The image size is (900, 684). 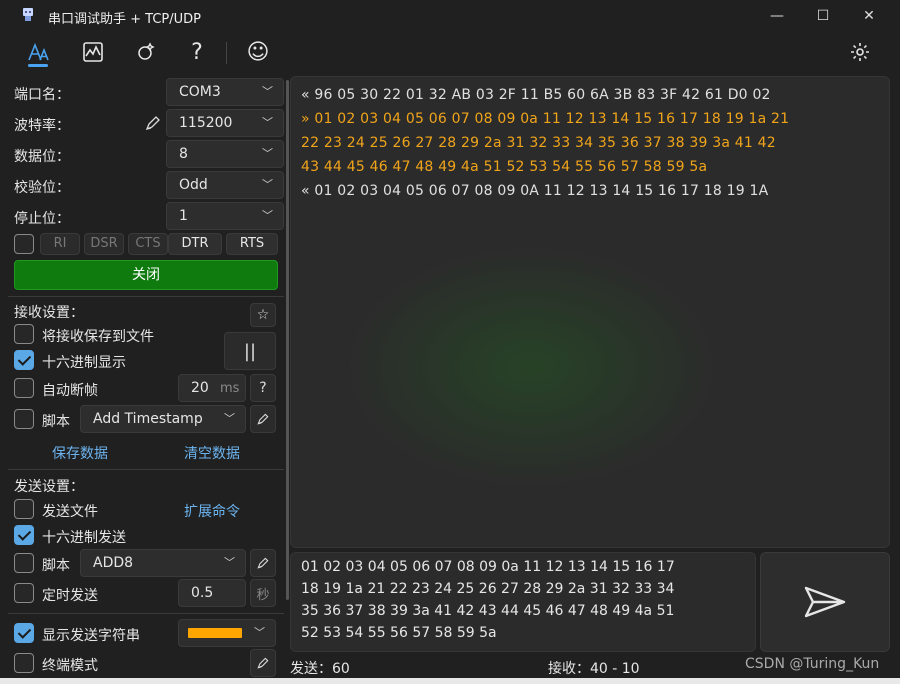 I want to click on received-count: 接收：40 - 10, so click(x=594, y=669).